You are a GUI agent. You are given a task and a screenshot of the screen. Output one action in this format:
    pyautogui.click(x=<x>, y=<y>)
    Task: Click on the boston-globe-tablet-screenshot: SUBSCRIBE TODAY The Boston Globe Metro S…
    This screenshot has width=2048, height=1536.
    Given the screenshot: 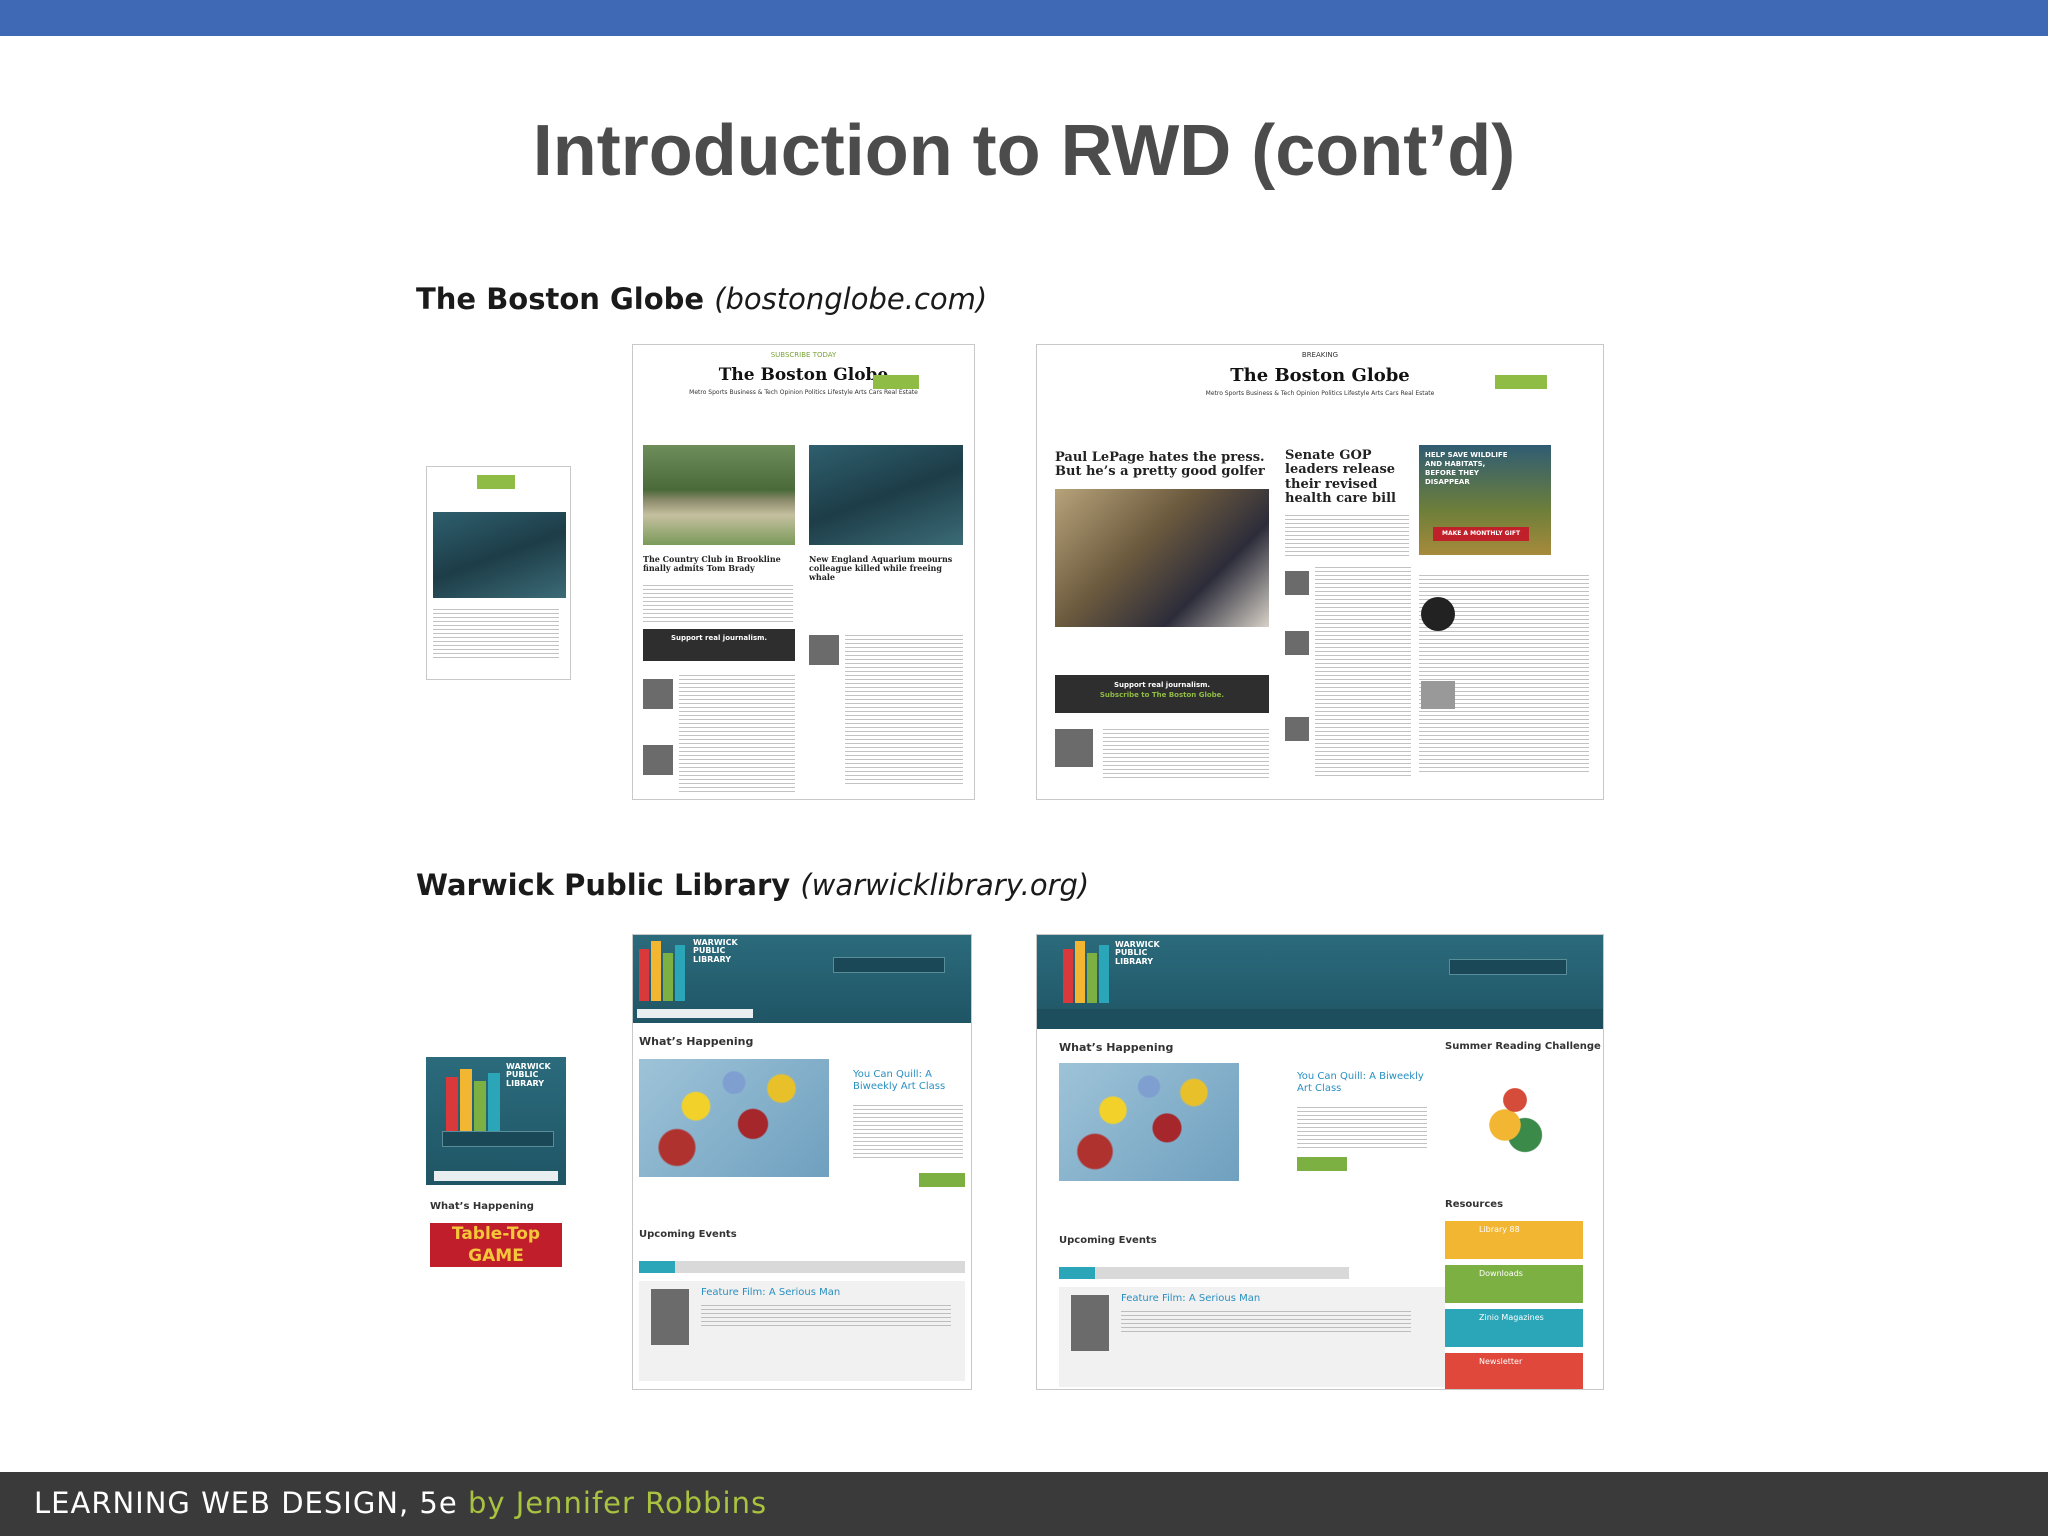 What is the action you would take?
    pyautogui.click(x=803, y=572)
    